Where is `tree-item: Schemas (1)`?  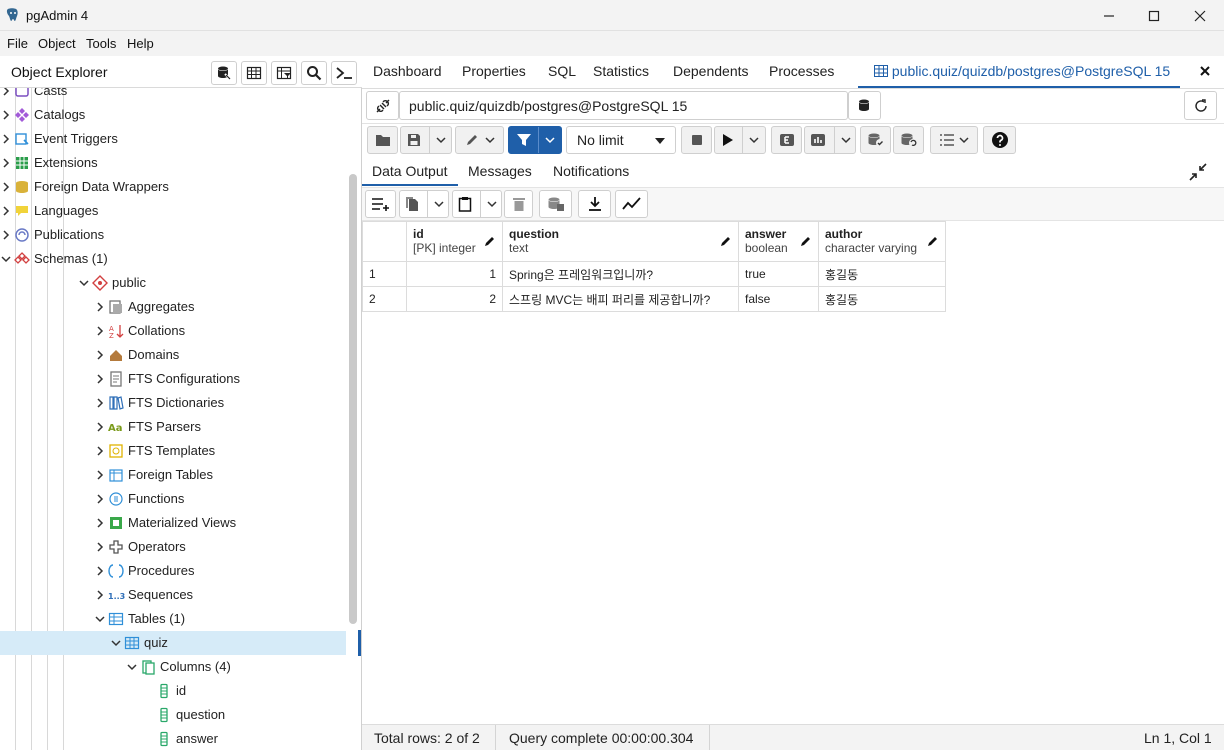 tree-item: Schemas (1) is located at coordinates (173, 259).